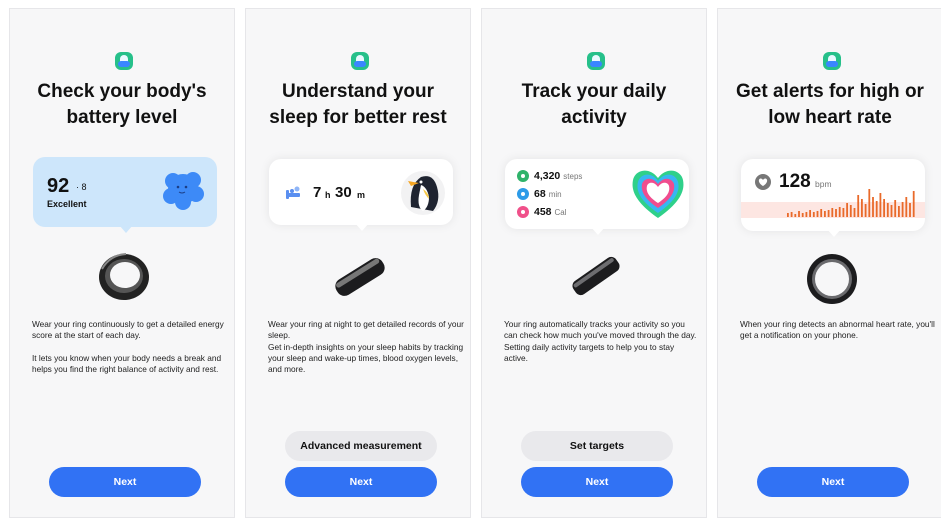  I want to click on heart-rate-chart, so click(851, 203).